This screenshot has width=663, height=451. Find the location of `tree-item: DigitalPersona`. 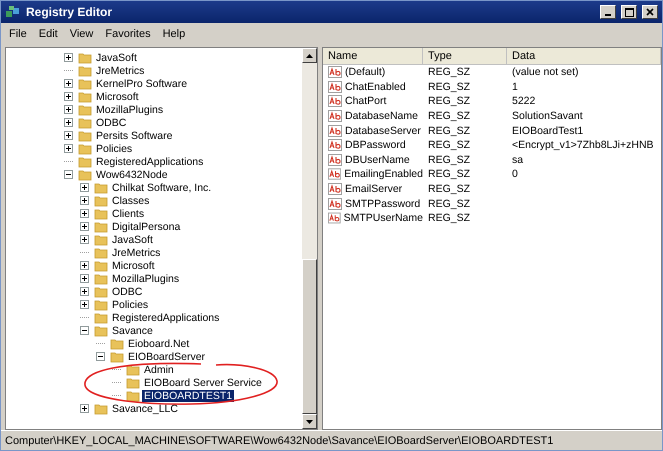

tree-item: DigitalPersona is located at coordinates (146, 226).